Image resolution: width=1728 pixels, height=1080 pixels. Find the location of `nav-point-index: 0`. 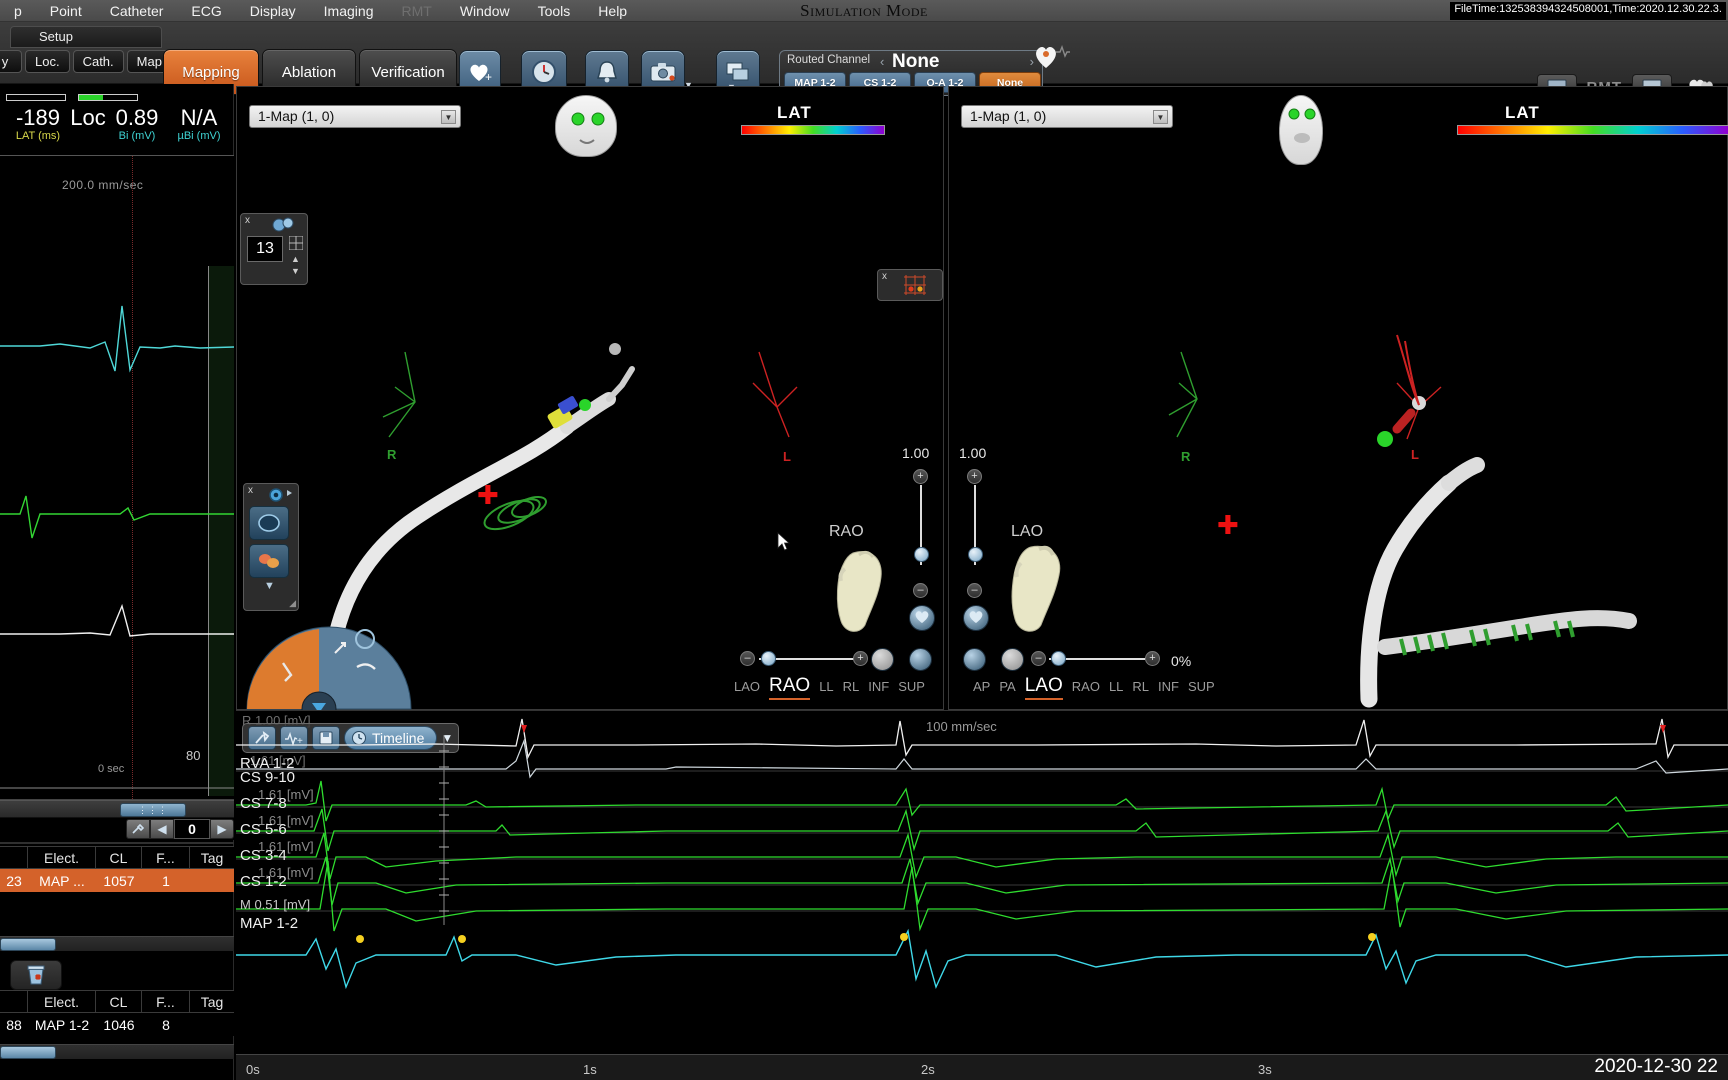

nav-point-index: 0 is located at coordinates (192, 829).